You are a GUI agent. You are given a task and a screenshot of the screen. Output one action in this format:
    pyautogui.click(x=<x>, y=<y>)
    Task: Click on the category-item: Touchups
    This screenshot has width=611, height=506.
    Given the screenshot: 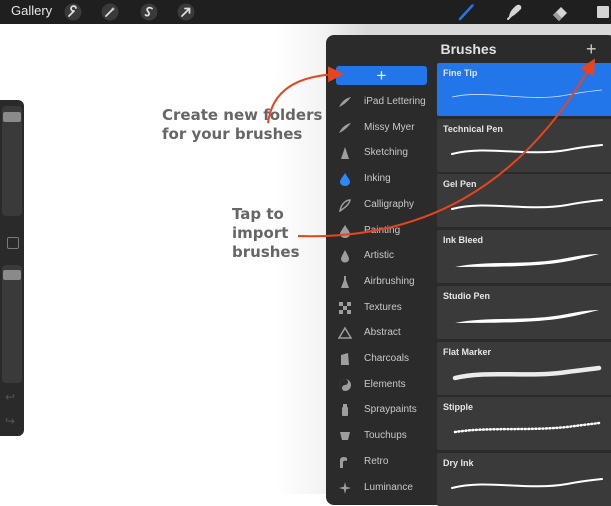 What is the action you would take?
    pyautogui.click(x=381, y=437)
    